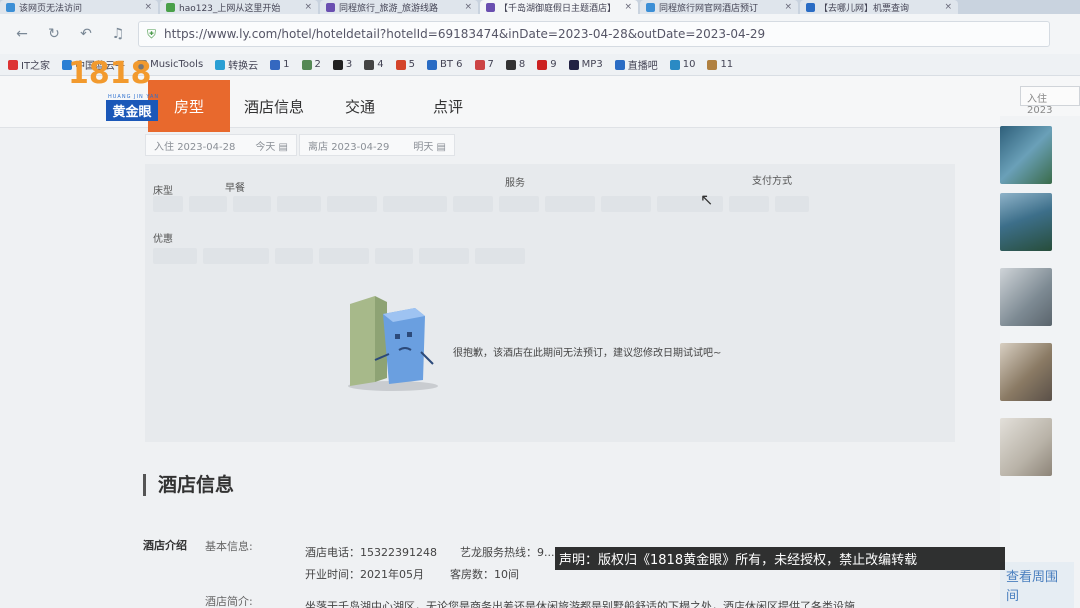  I want to click on refresh-icon: ↻, so click(54, 34).